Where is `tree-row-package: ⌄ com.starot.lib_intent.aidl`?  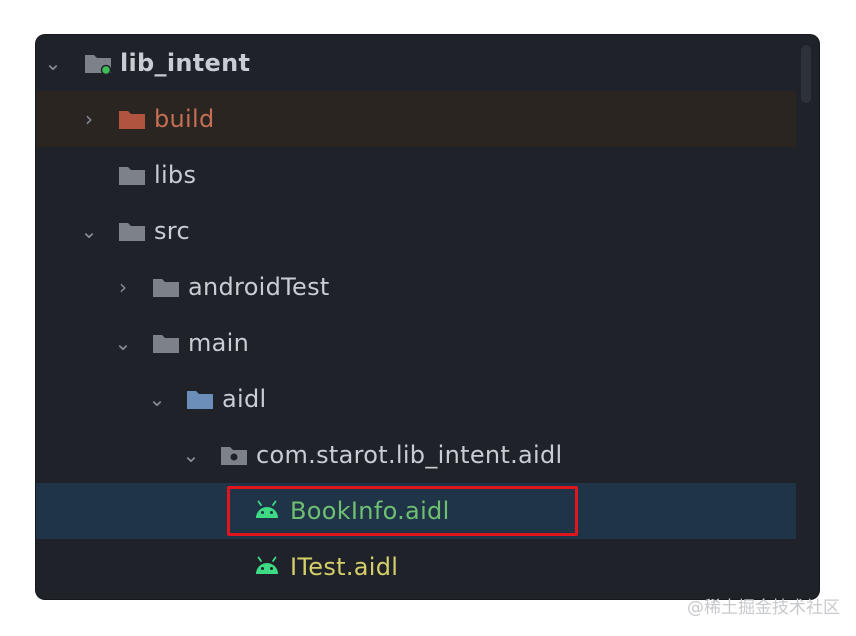 tree-row-package: ⌄ com.starot.lib_intent.aidl is located at coordinates (416, 455).